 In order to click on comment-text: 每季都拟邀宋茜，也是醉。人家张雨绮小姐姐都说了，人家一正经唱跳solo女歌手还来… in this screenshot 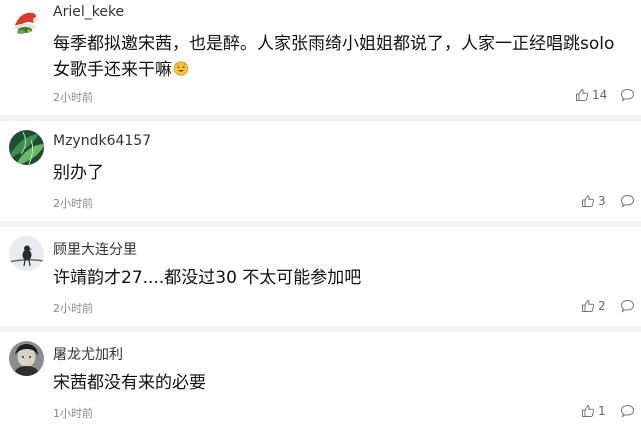, I will do `click(338, 57)`.